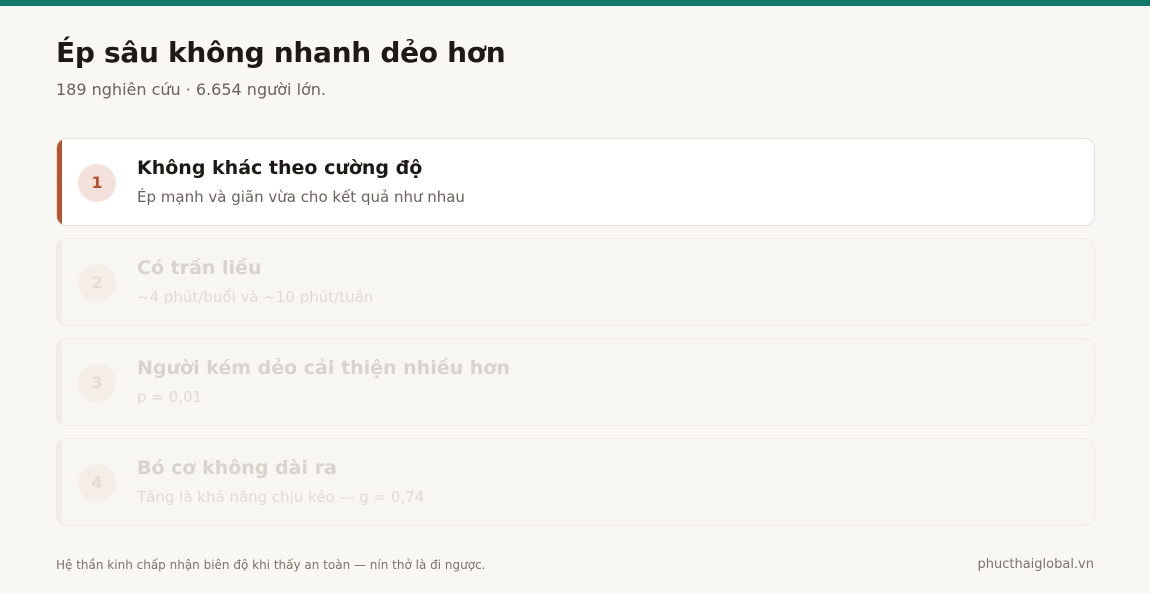 The height and width of the screenshot is (594, 1150). What do you see at coordinates (191, 89) in the screenshot?
I see `page-subtitle: 189 nghiên cứu · 6.654 người lớn.` at bounding box center [191, 89].